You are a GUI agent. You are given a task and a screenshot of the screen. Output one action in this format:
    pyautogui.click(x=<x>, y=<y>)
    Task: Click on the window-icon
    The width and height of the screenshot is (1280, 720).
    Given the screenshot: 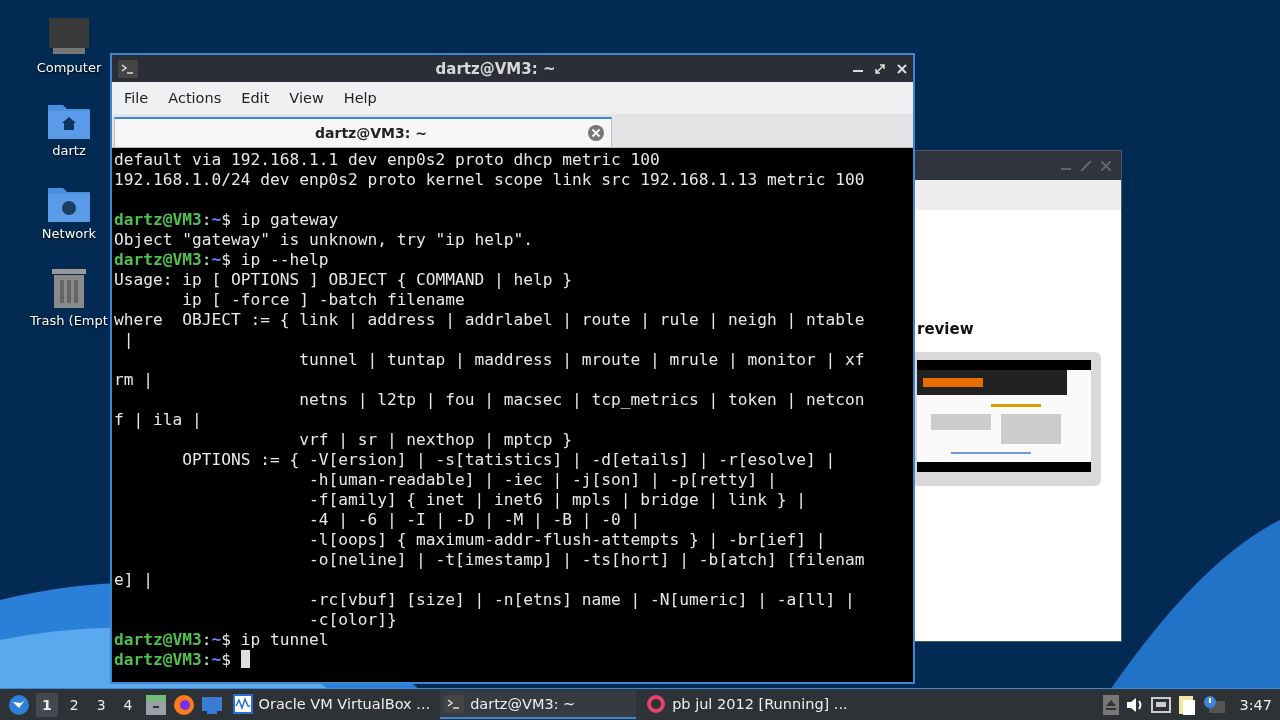 What is the action you would take?
    pyautogui.click(x=211, y=704)
    